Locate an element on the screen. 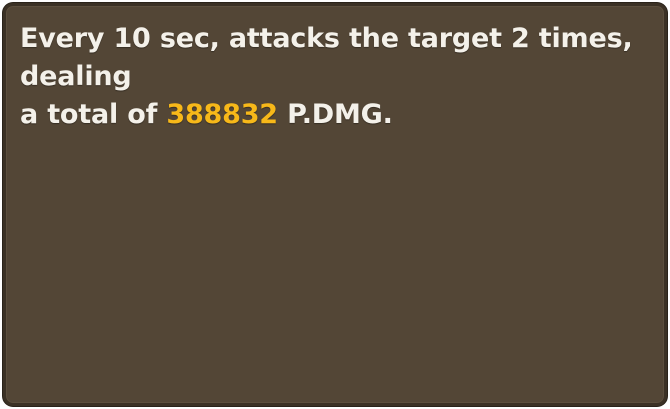 The height and width of the screenshot is (409, 670). damage-type-label: P.DMG. is located at coordinates (340, 114).